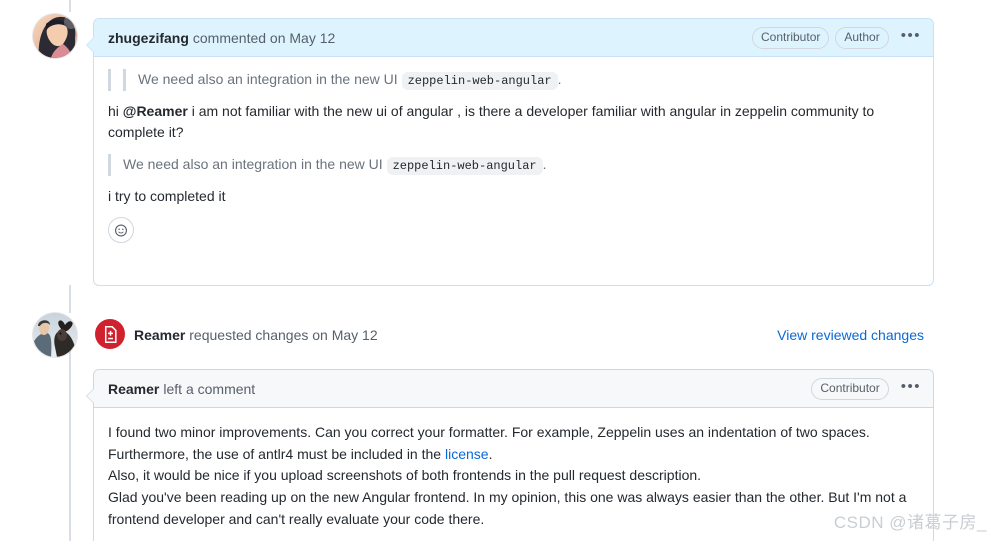 The image size is (999, 541). I want to click on quote-text-suffix: ., so click(559, 79).